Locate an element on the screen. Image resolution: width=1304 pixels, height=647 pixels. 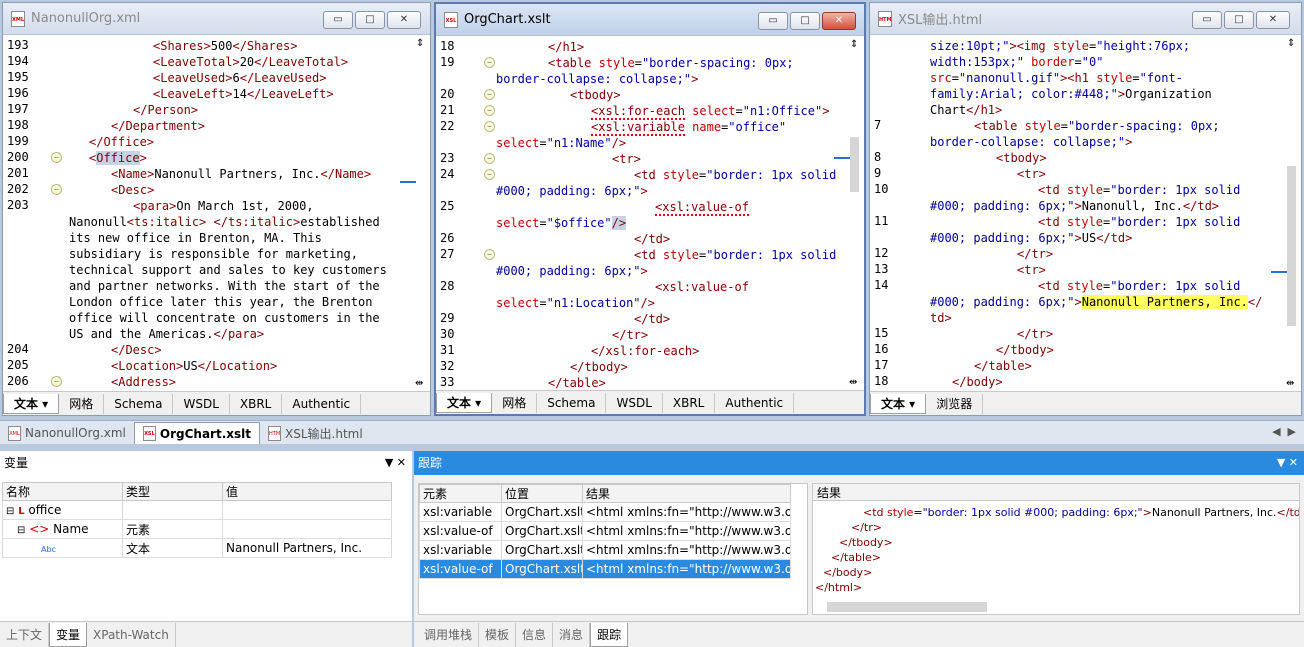
line-number: 193 is located at coordinates (18, 45).